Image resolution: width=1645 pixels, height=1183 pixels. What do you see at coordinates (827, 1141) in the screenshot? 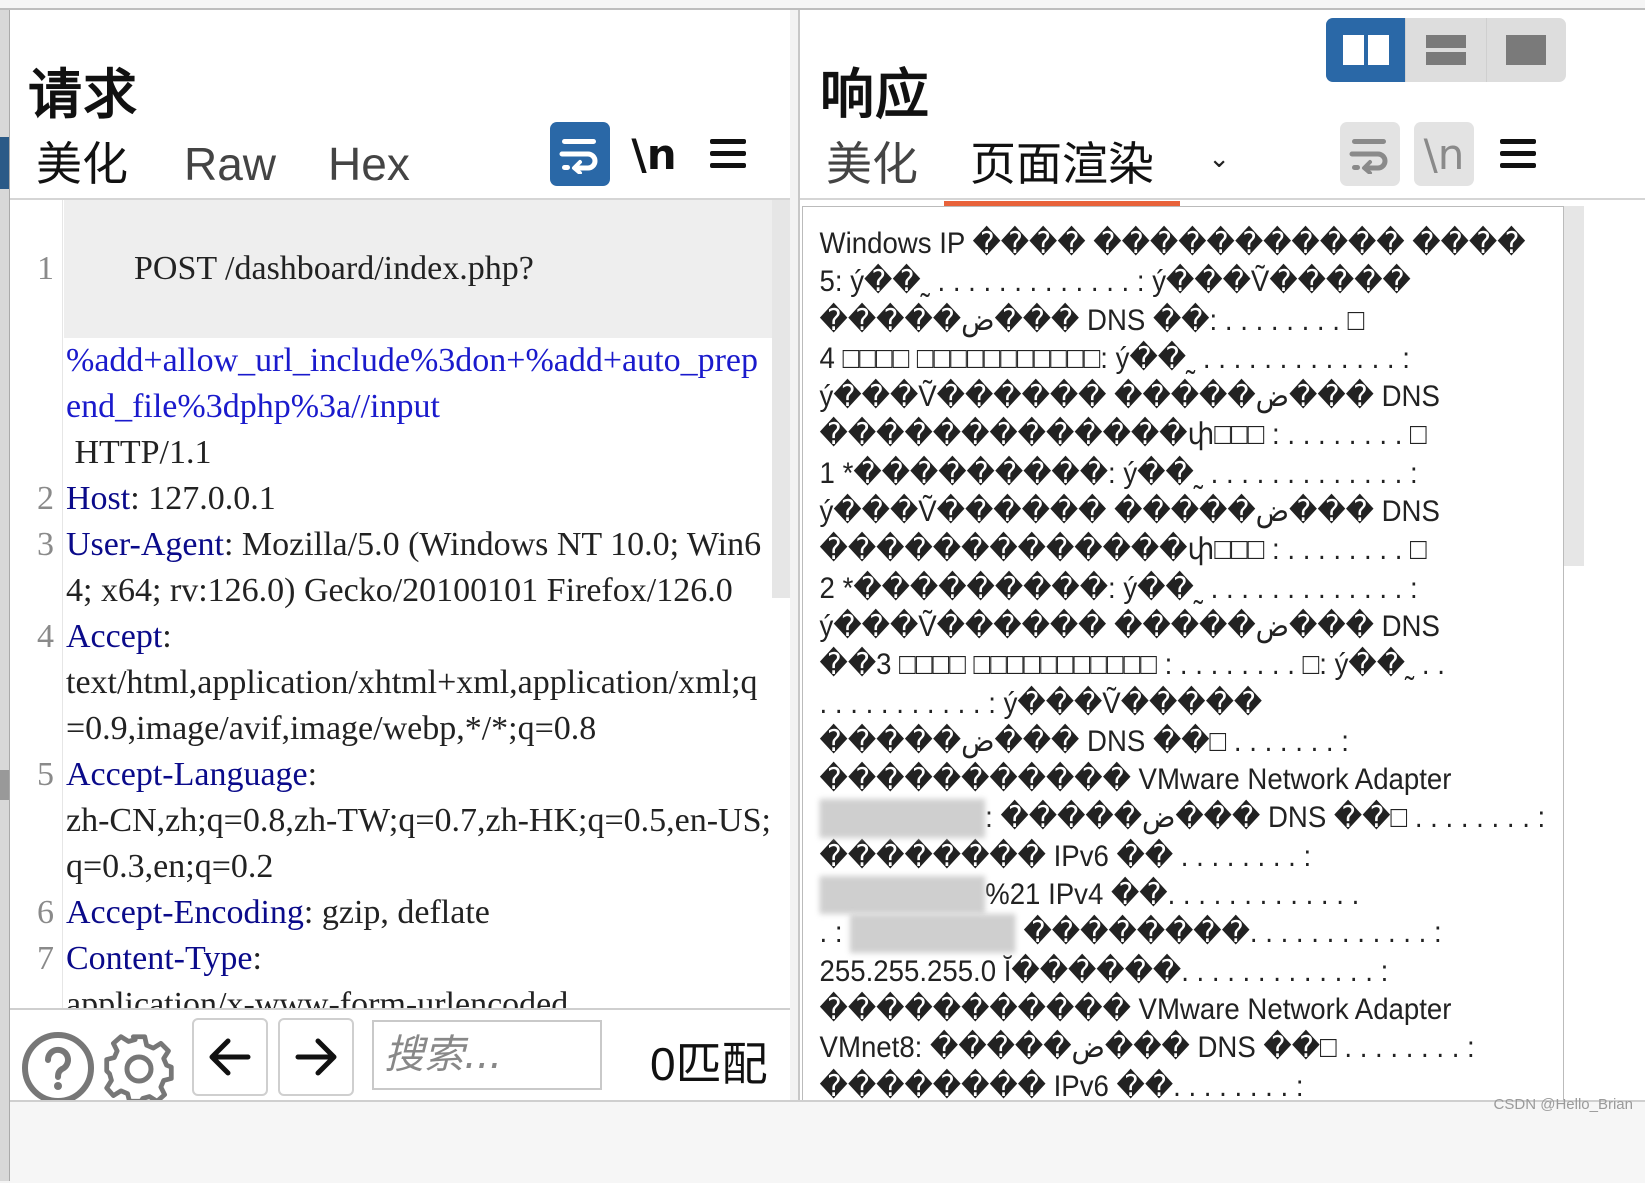
I see `status-strip` at bounding box center [827, 1141].